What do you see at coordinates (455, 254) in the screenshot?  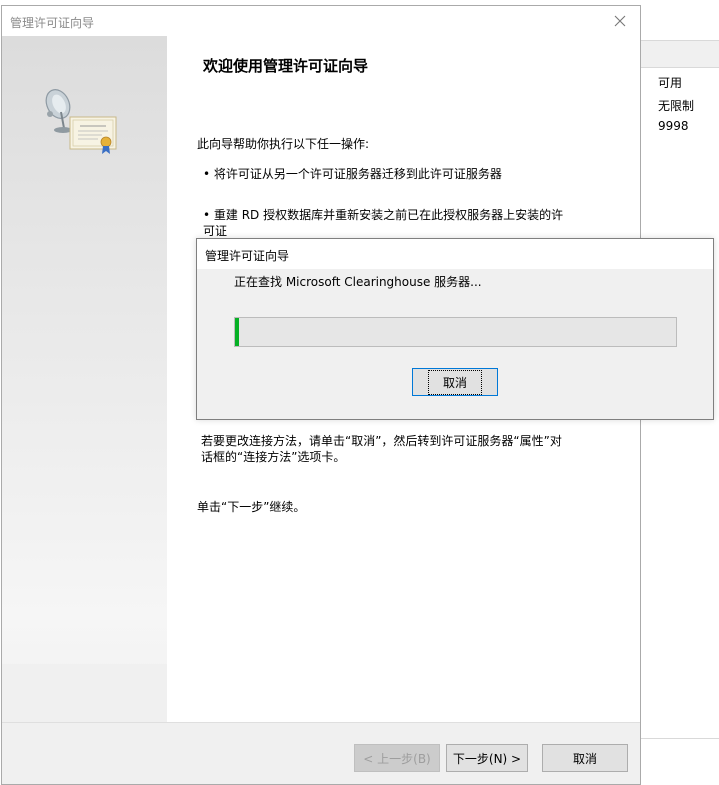 I see `progress-dialog-titlebar: 管理许可证向导` at bounding box center [455, 254].